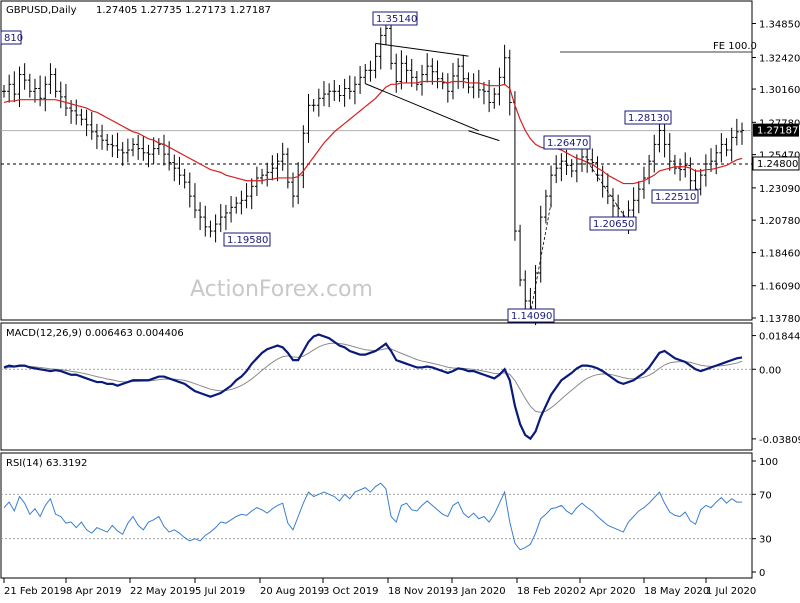 Image resolution: width=800 pixels, height=603 pixels. Describe the element at coordinates (779, 287) in the screenshot. I see `price-axis-label: 1.16090` at that location.